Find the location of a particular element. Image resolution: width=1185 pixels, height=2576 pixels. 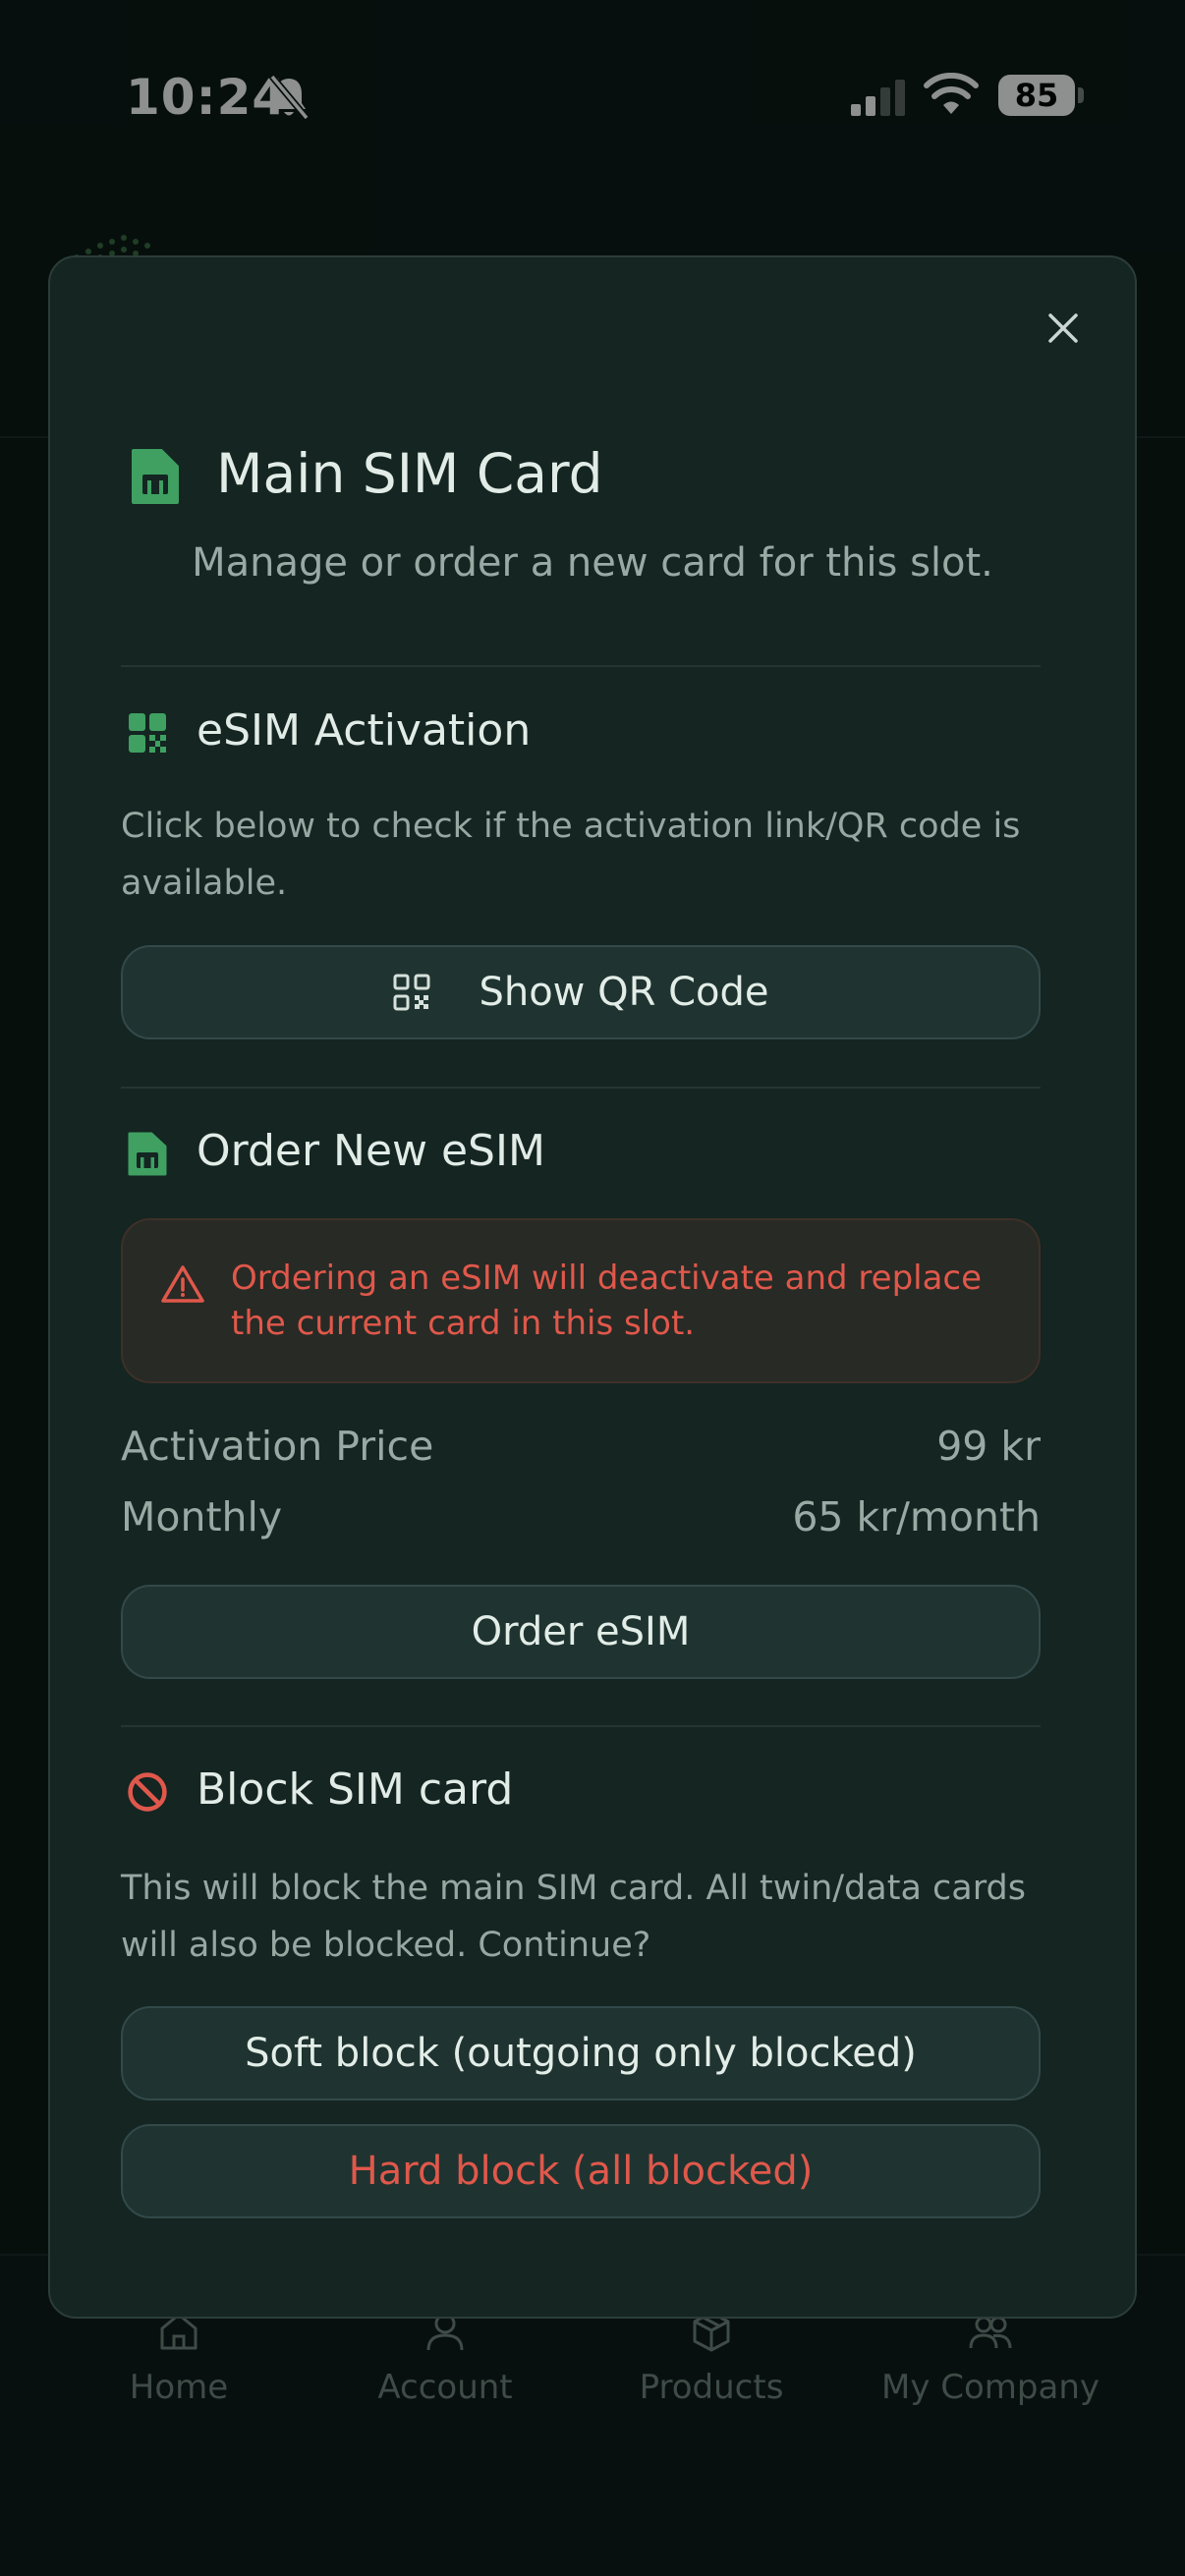

hard-block-button: Hard block (all blocked) is located at coordinates (581, 2171).